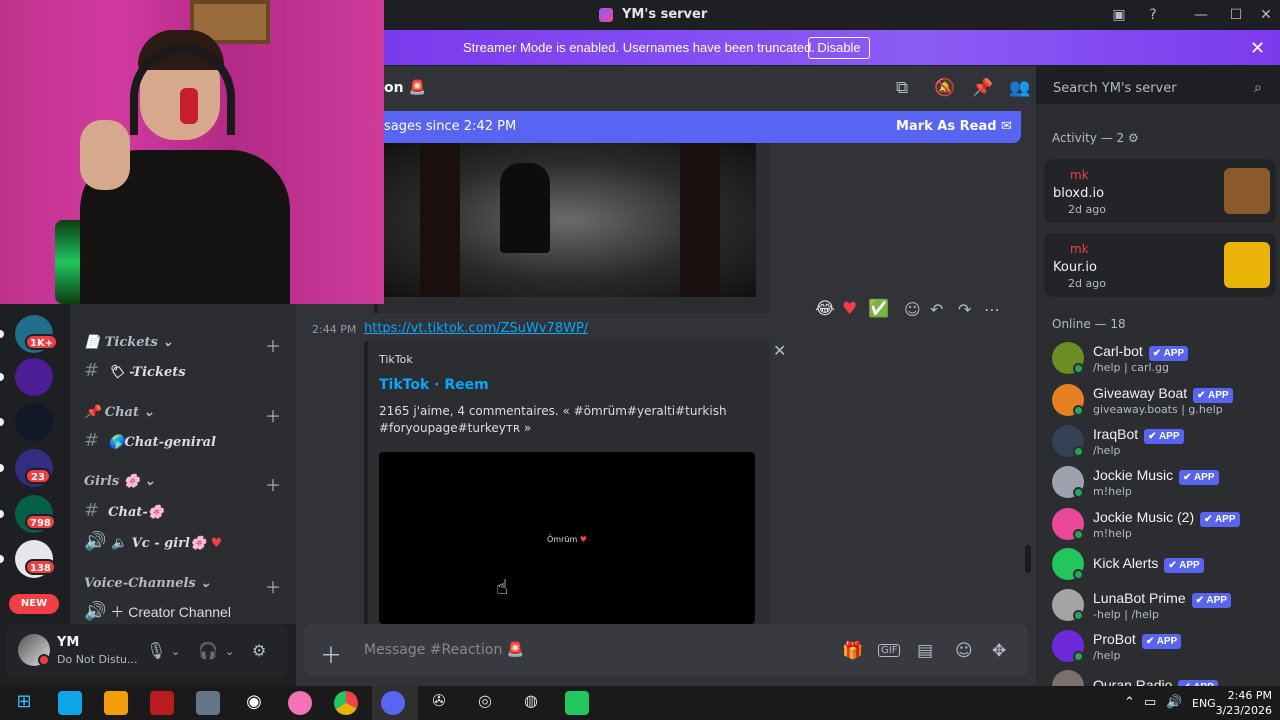 The image size is (1280, 720). What do you see at coordinates (157, 611) in the screenshot?
I see `voice-channel-creator: 🔊 ＋ Creator Channel` at bounding box center [157, 611].